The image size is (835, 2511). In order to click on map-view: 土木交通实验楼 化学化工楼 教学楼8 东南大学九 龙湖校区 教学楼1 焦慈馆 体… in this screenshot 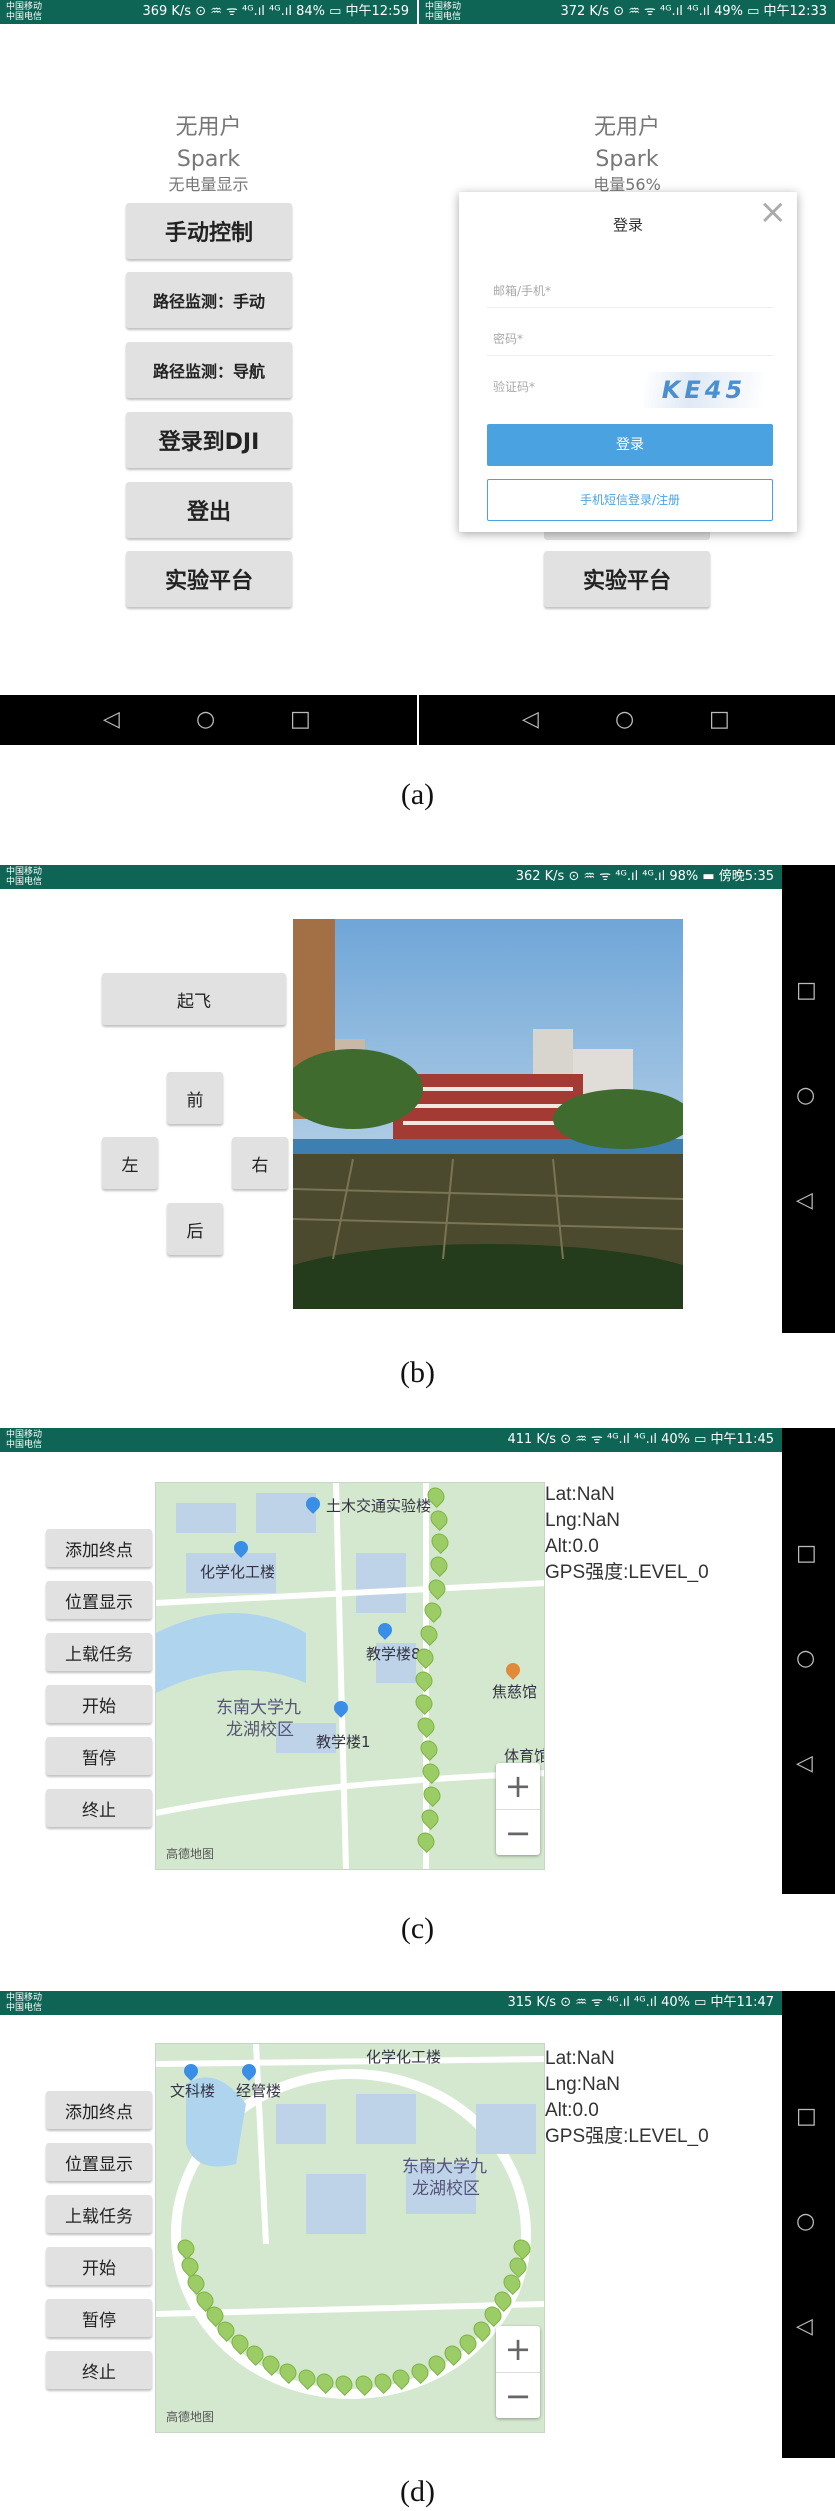, I will do `click(350, 1676)`.